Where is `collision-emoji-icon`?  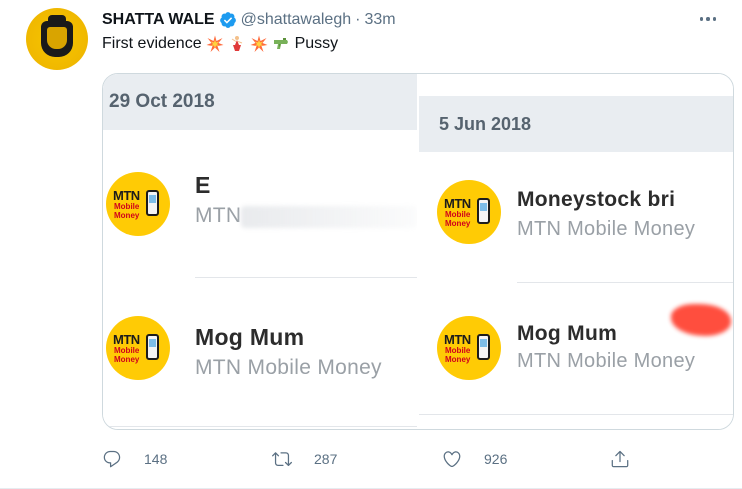
collision-emoji-icon is located at coordinates (215, 43).